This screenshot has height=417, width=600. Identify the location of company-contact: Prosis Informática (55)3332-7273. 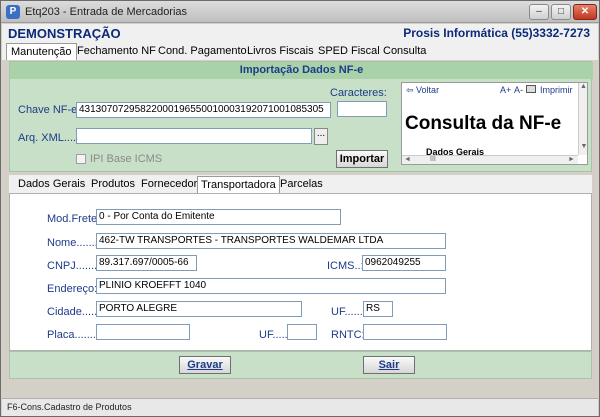
(496, 33).